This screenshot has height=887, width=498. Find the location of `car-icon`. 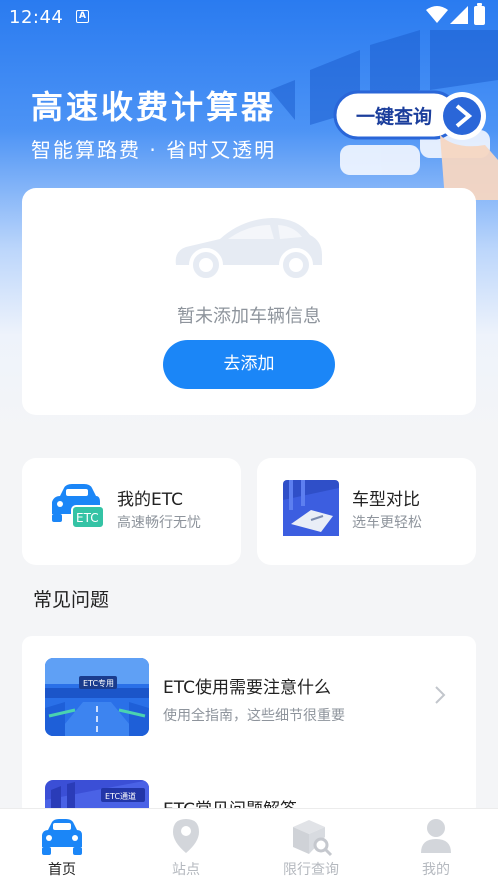

car-icon is located at coordinates (62, 837).